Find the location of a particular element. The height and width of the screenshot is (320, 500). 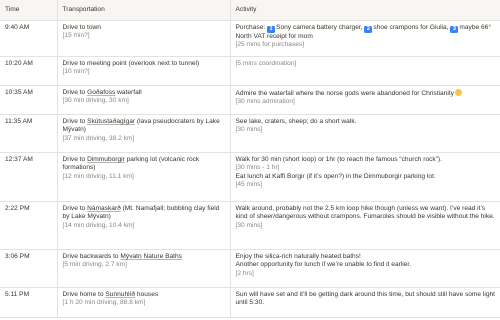

purchase-label: Purchase: is located at coordinates (250, 27).